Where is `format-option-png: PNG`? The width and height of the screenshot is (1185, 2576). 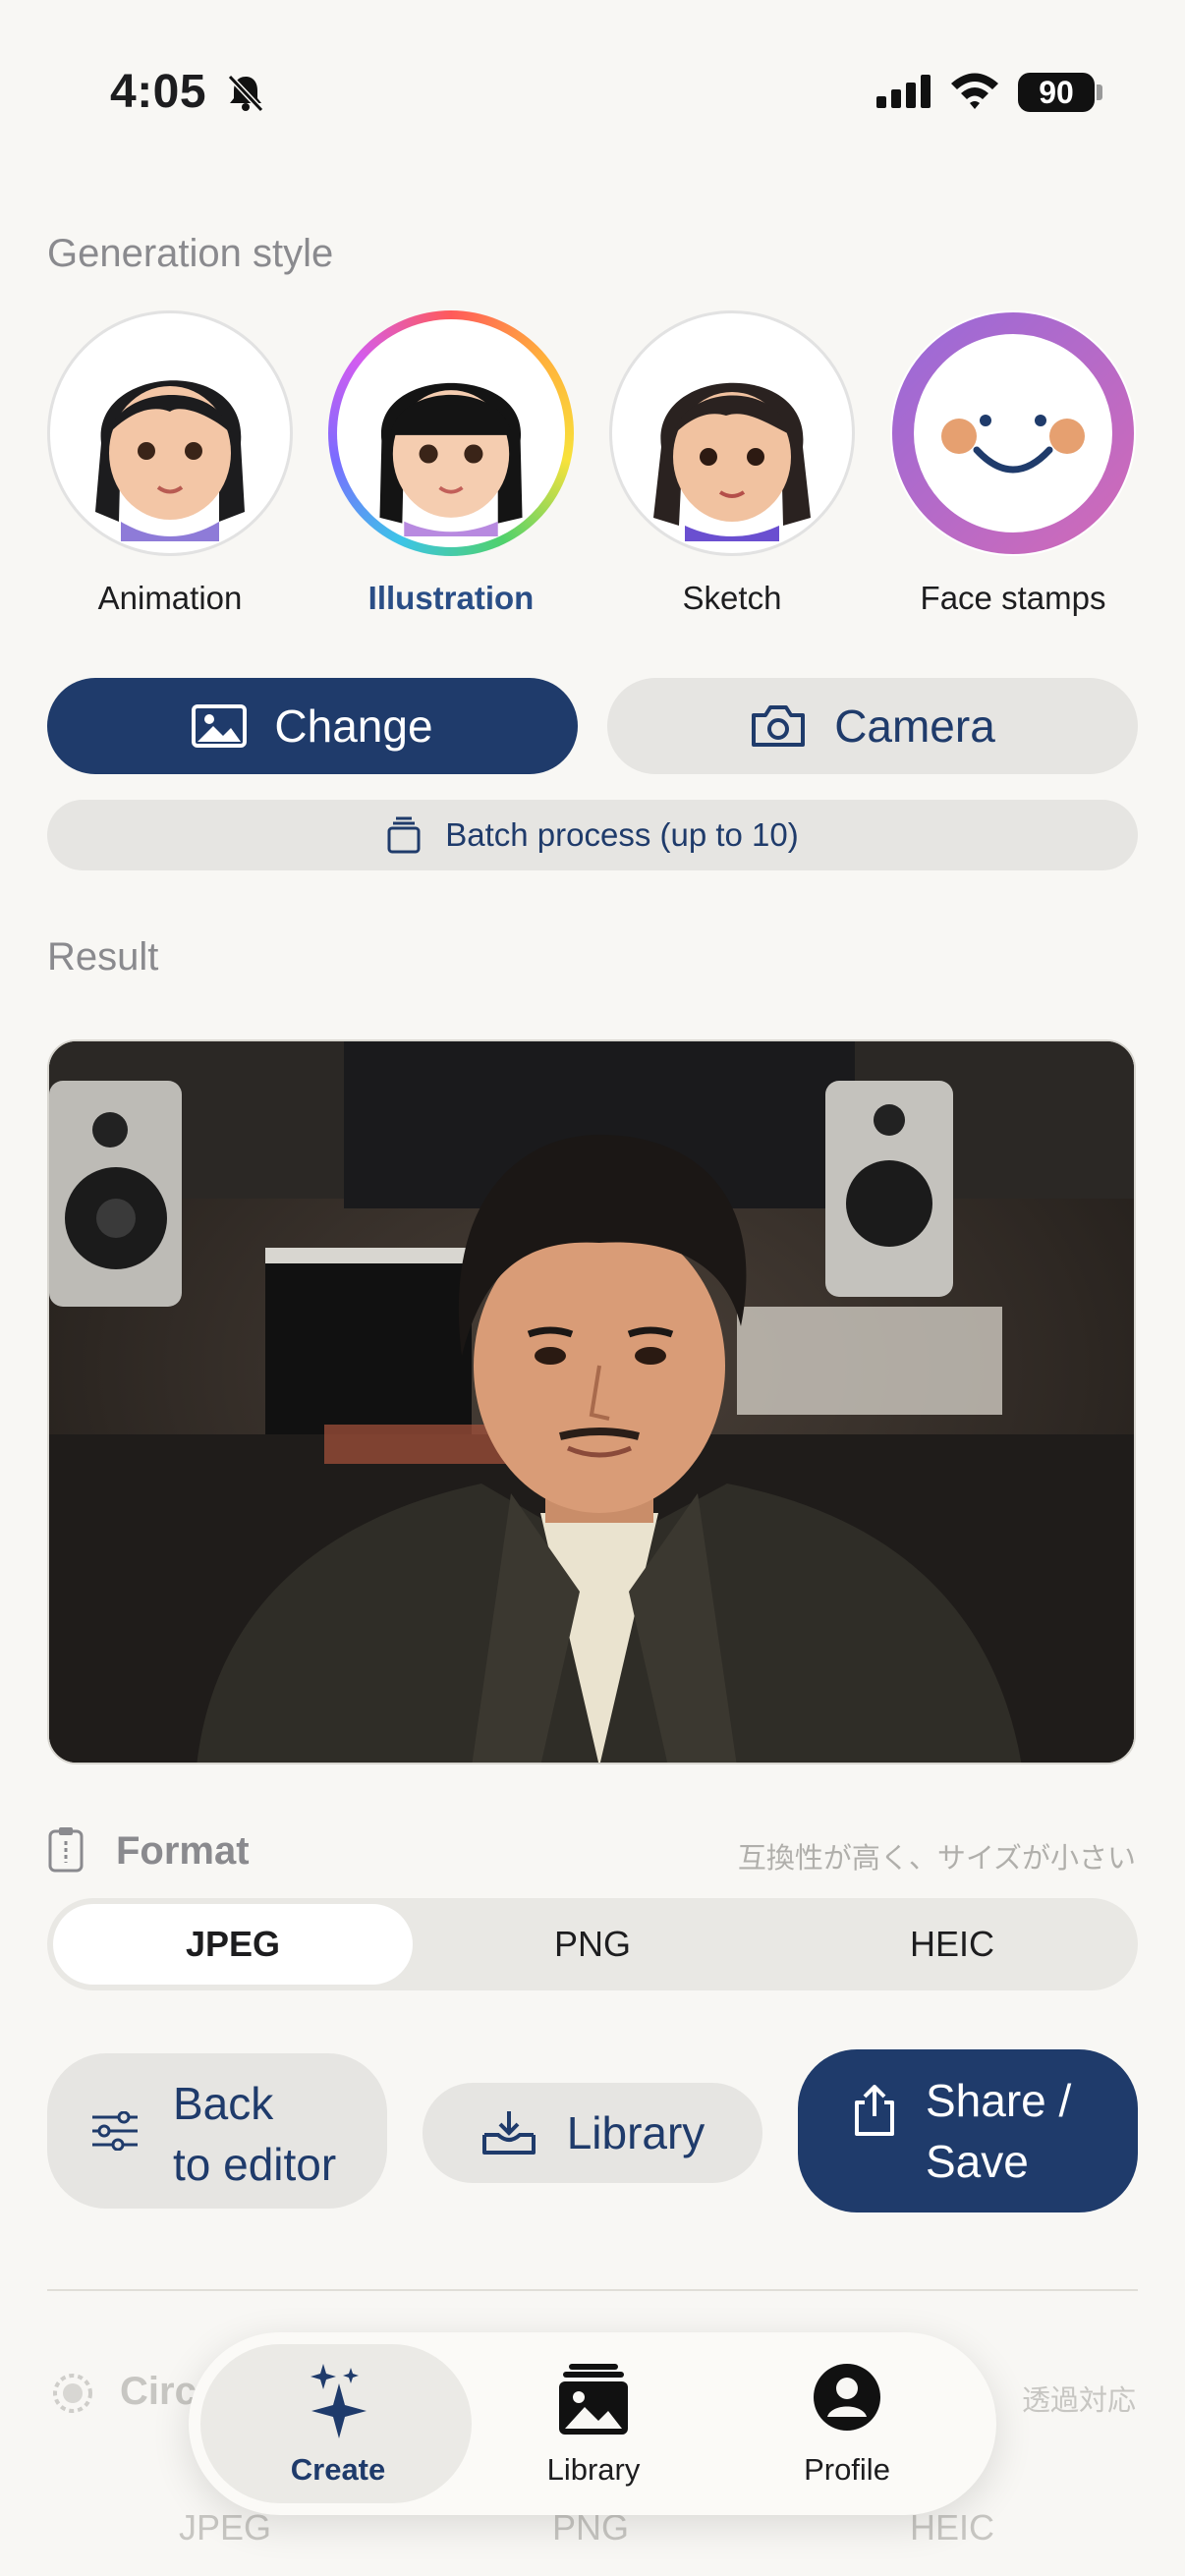
format-option-png: PNG is located at coordinates (592, 1944).